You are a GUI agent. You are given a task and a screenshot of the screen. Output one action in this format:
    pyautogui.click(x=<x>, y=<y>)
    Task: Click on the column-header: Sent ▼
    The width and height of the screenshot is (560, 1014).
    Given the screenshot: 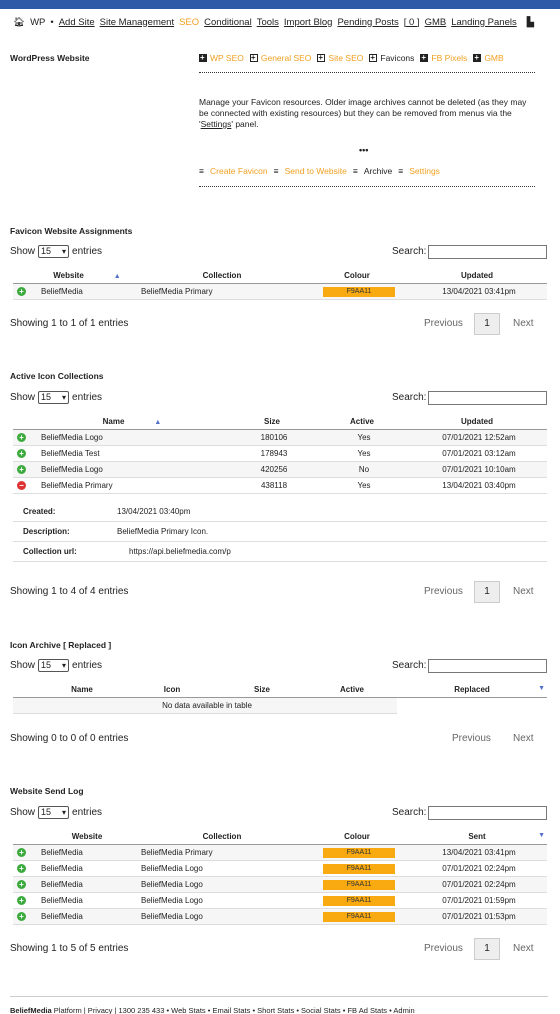 What is the action you would take?
    pyautogui.click(x=477, y=837)
    